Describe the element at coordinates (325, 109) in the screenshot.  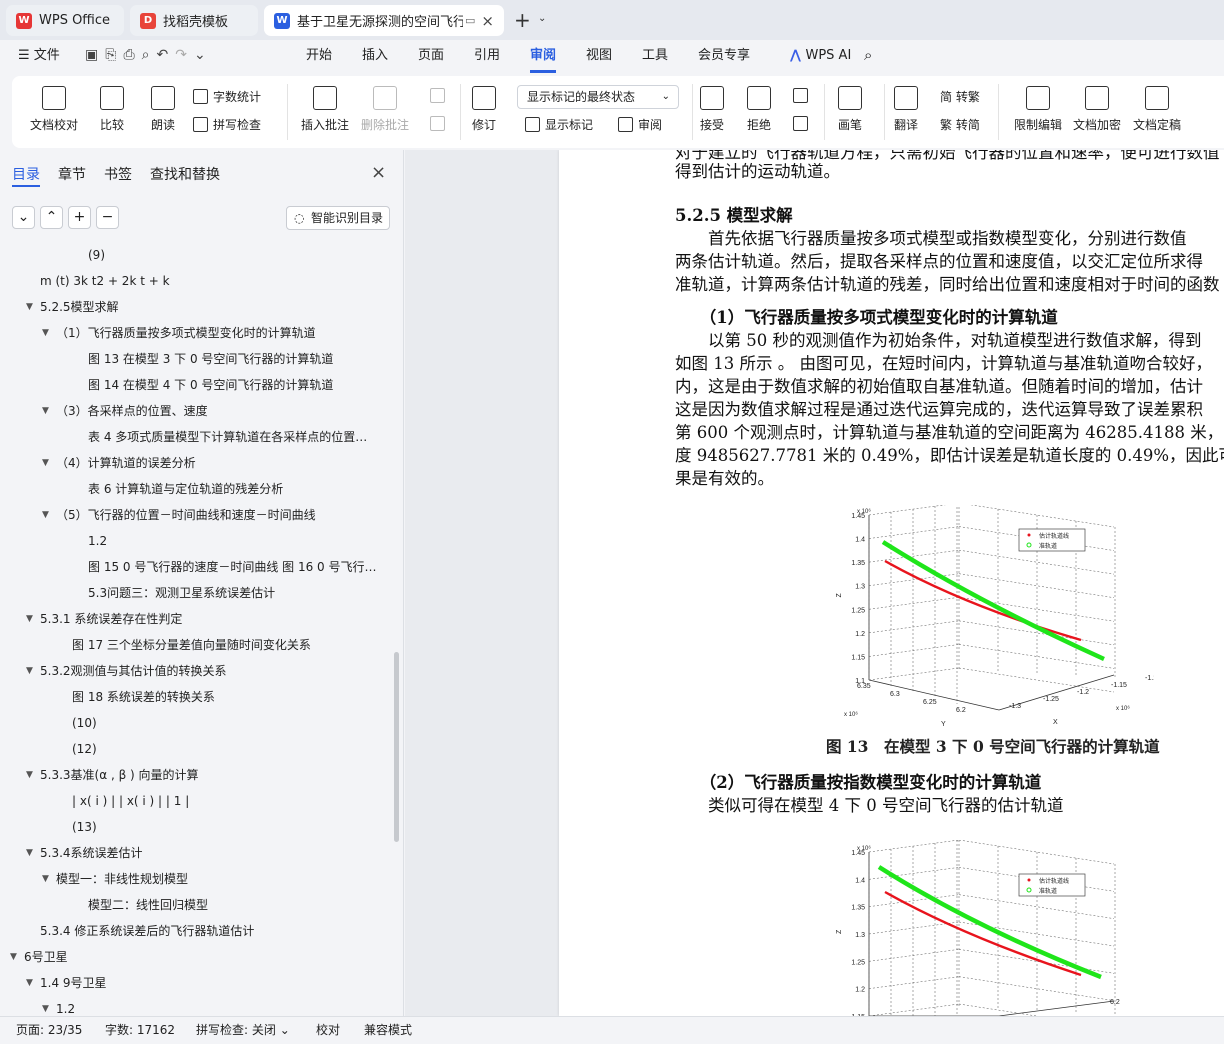
I see `insert-comment-button: 插入批注` at that location.